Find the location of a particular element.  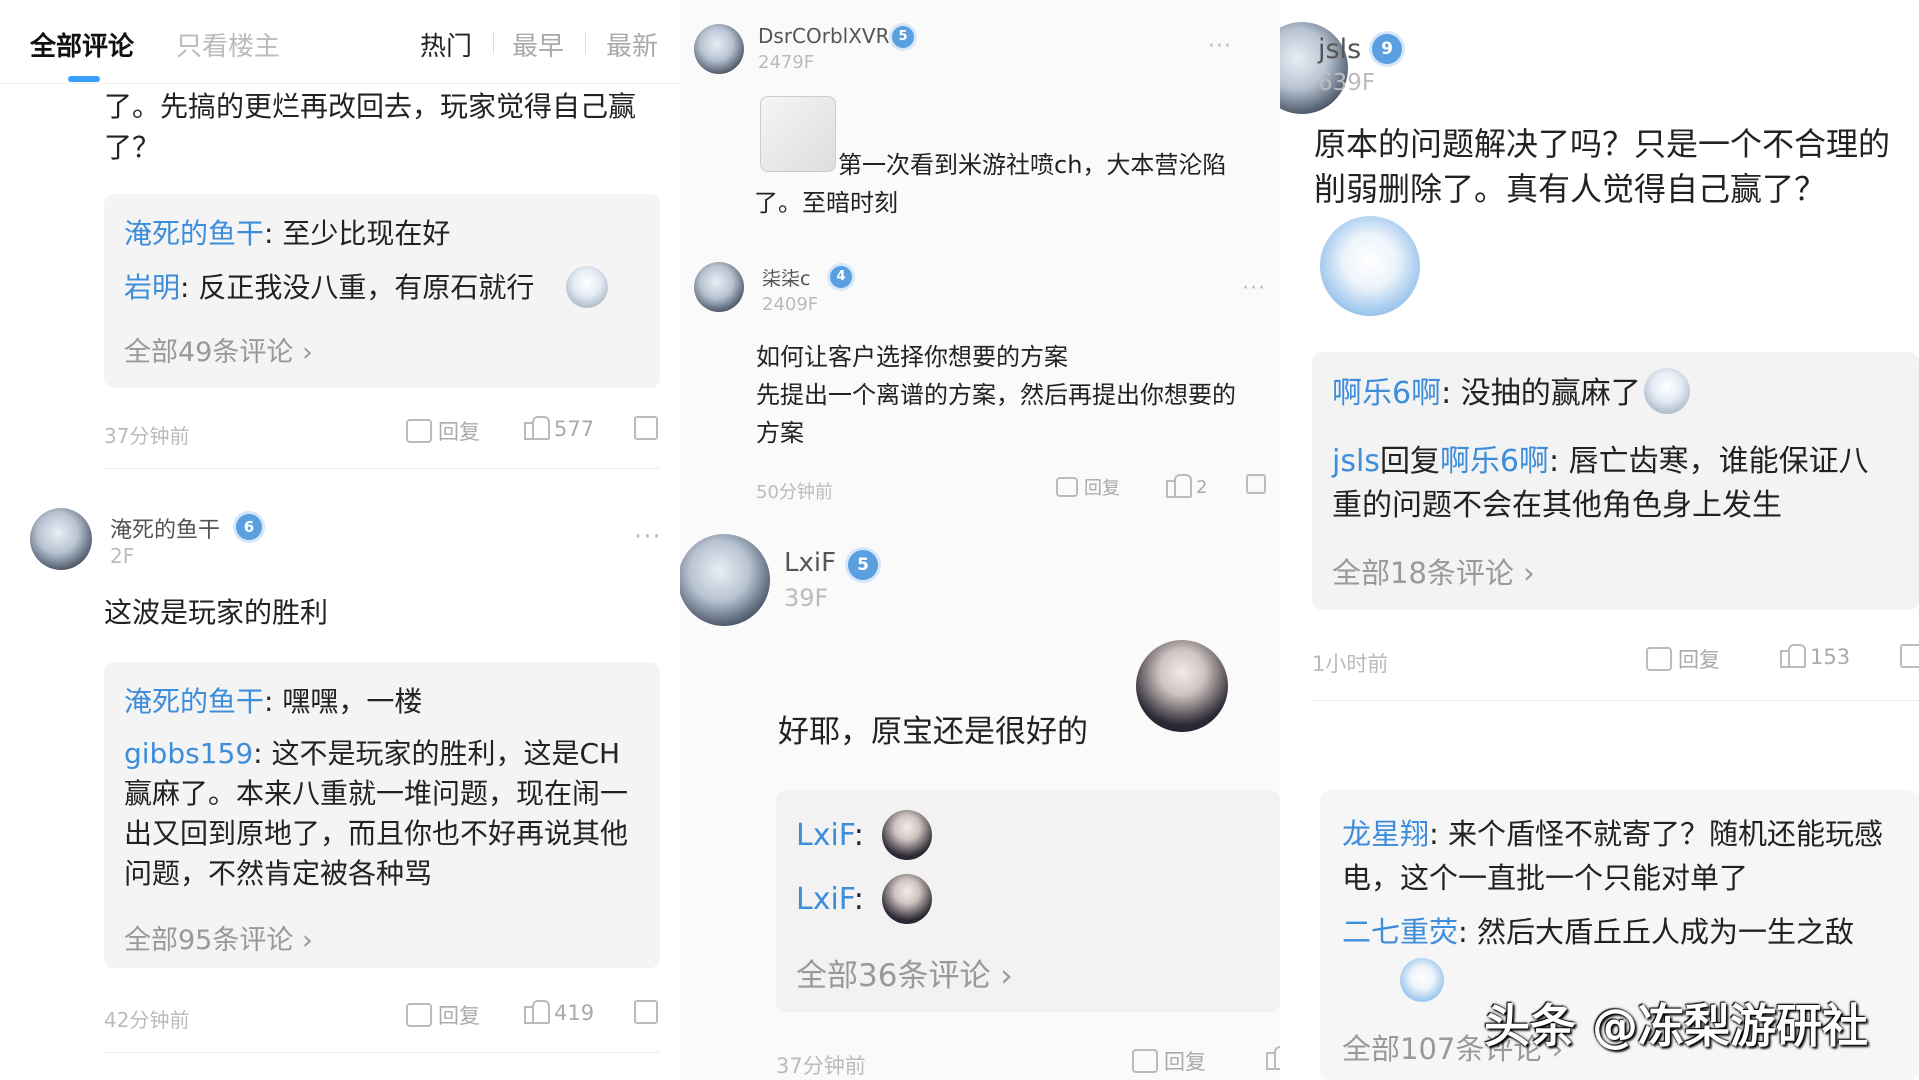

view-all-replies-link: 全部49条评论 › is located at coordinates (218, 349).